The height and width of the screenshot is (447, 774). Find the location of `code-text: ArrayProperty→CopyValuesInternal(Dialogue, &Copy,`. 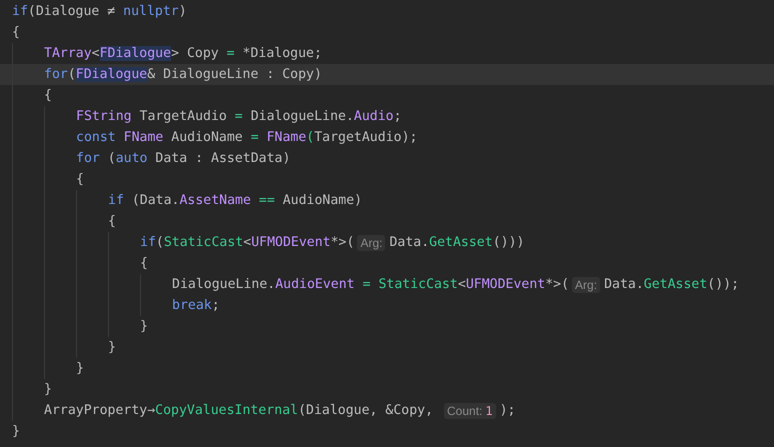

code-text: ArrayProperty→CopyValuesInternal(Dialogue, &Copy, is located at coordinates (239, 410).